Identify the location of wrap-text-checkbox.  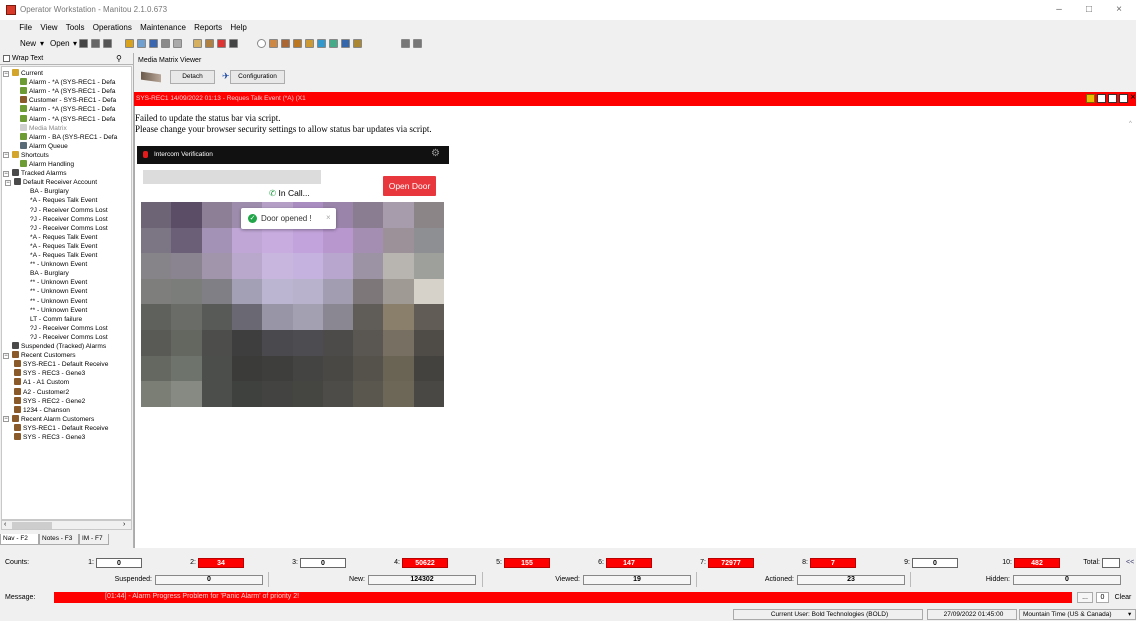
(6, 58).